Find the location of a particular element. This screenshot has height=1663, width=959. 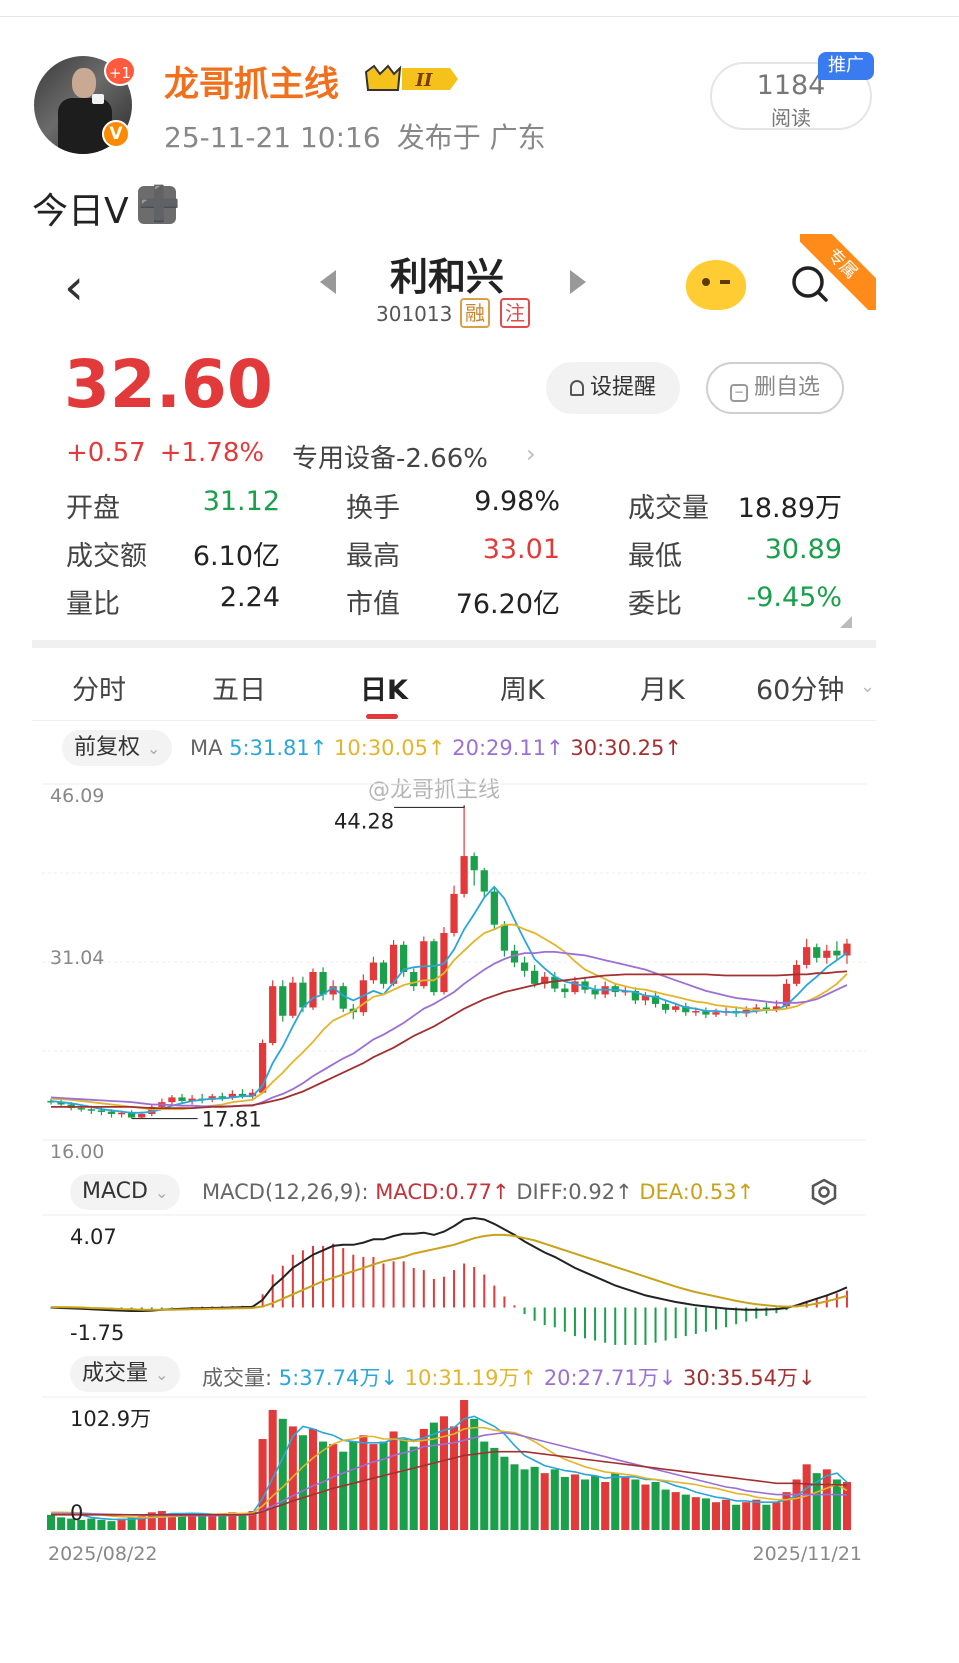

diff-line is located at coordinates (449, 1264).